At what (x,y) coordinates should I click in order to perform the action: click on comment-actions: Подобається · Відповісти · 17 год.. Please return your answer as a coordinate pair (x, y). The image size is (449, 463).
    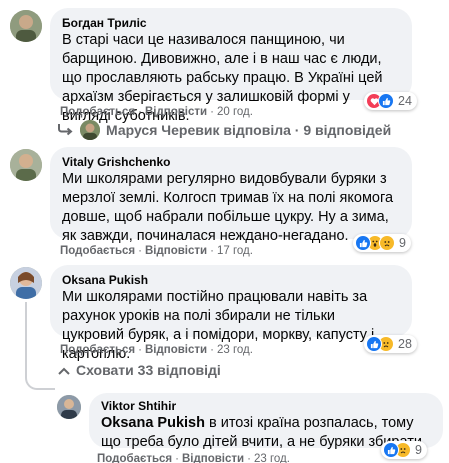
    Looking at the image, I should click on (156, 251).